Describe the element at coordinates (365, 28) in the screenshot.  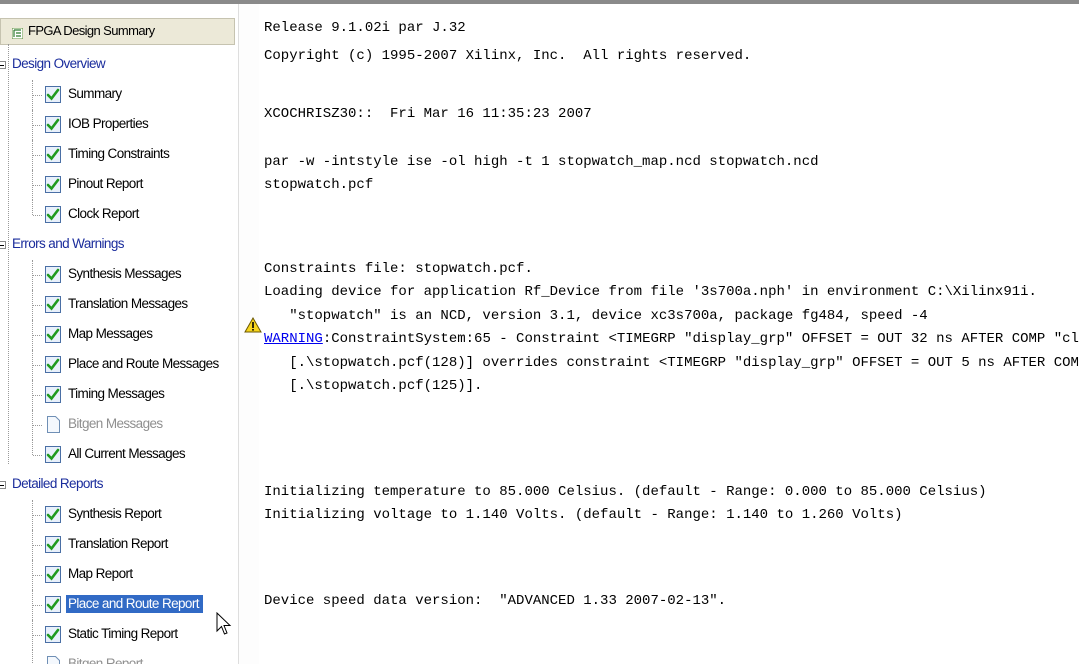
I see `log-line: Release 9.1.02i par J.32` at that location.